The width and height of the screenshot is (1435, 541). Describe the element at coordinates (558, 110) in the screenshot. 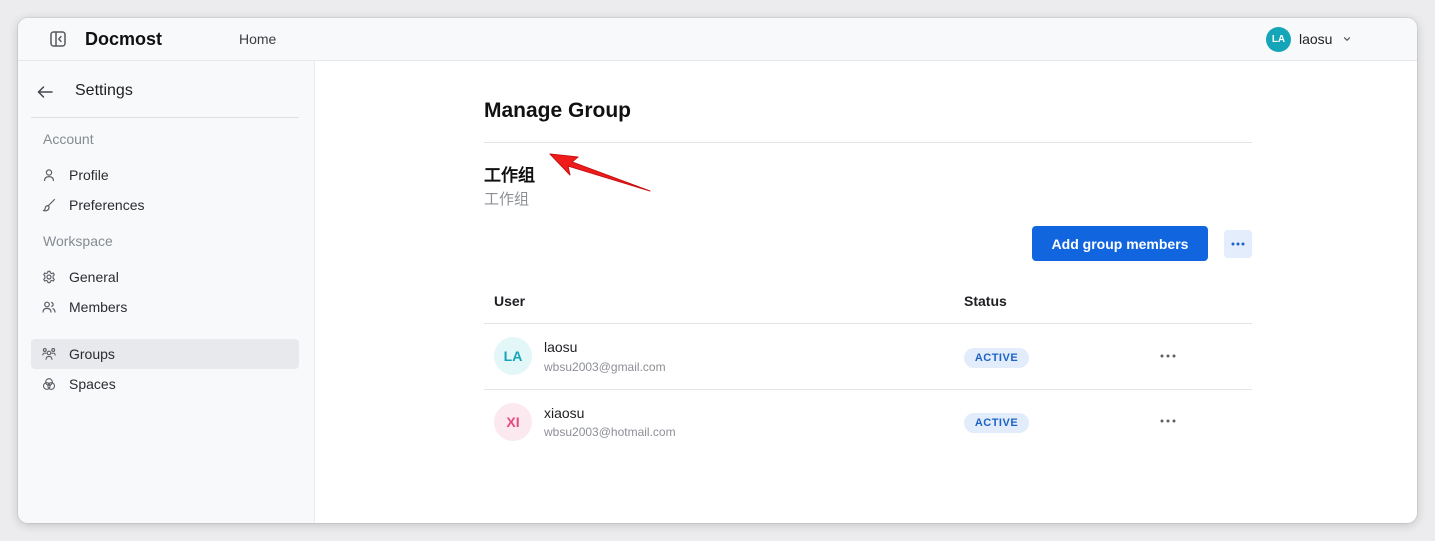

I see `page-title: Manage Group` at that location.